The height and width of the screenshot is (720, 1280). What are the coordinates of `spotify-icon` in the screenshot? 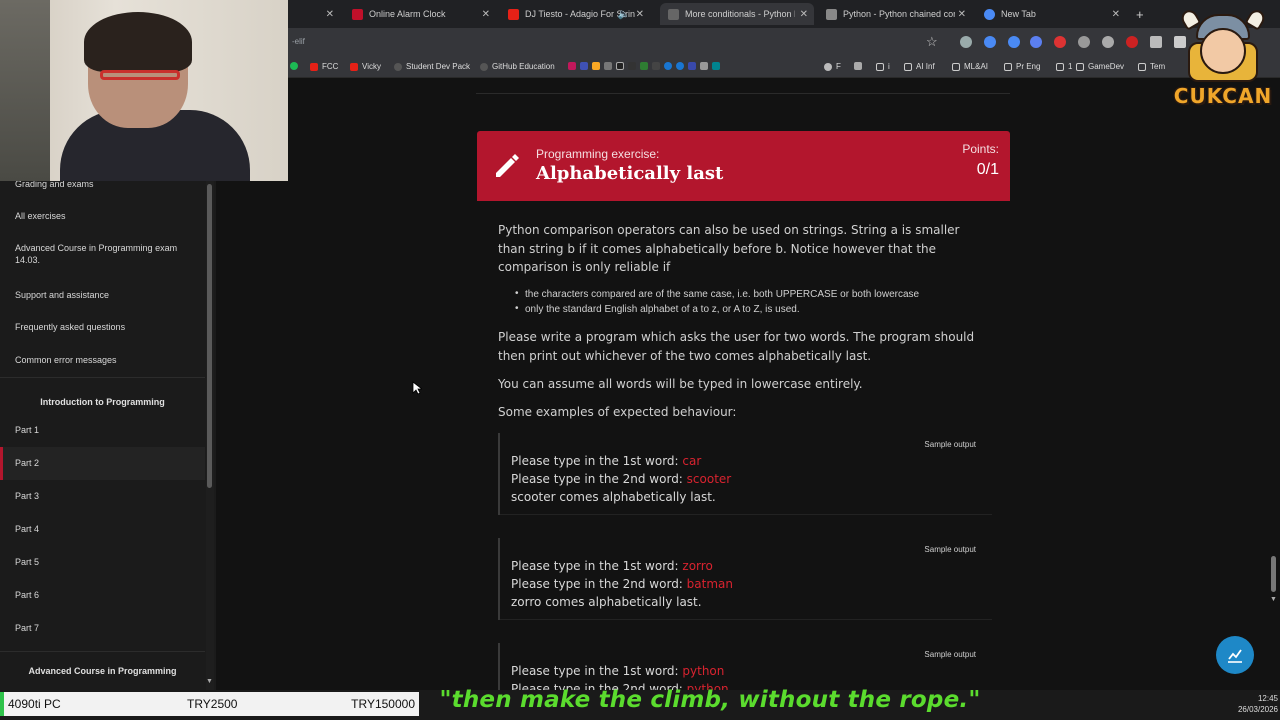 It's located at (294, 66).